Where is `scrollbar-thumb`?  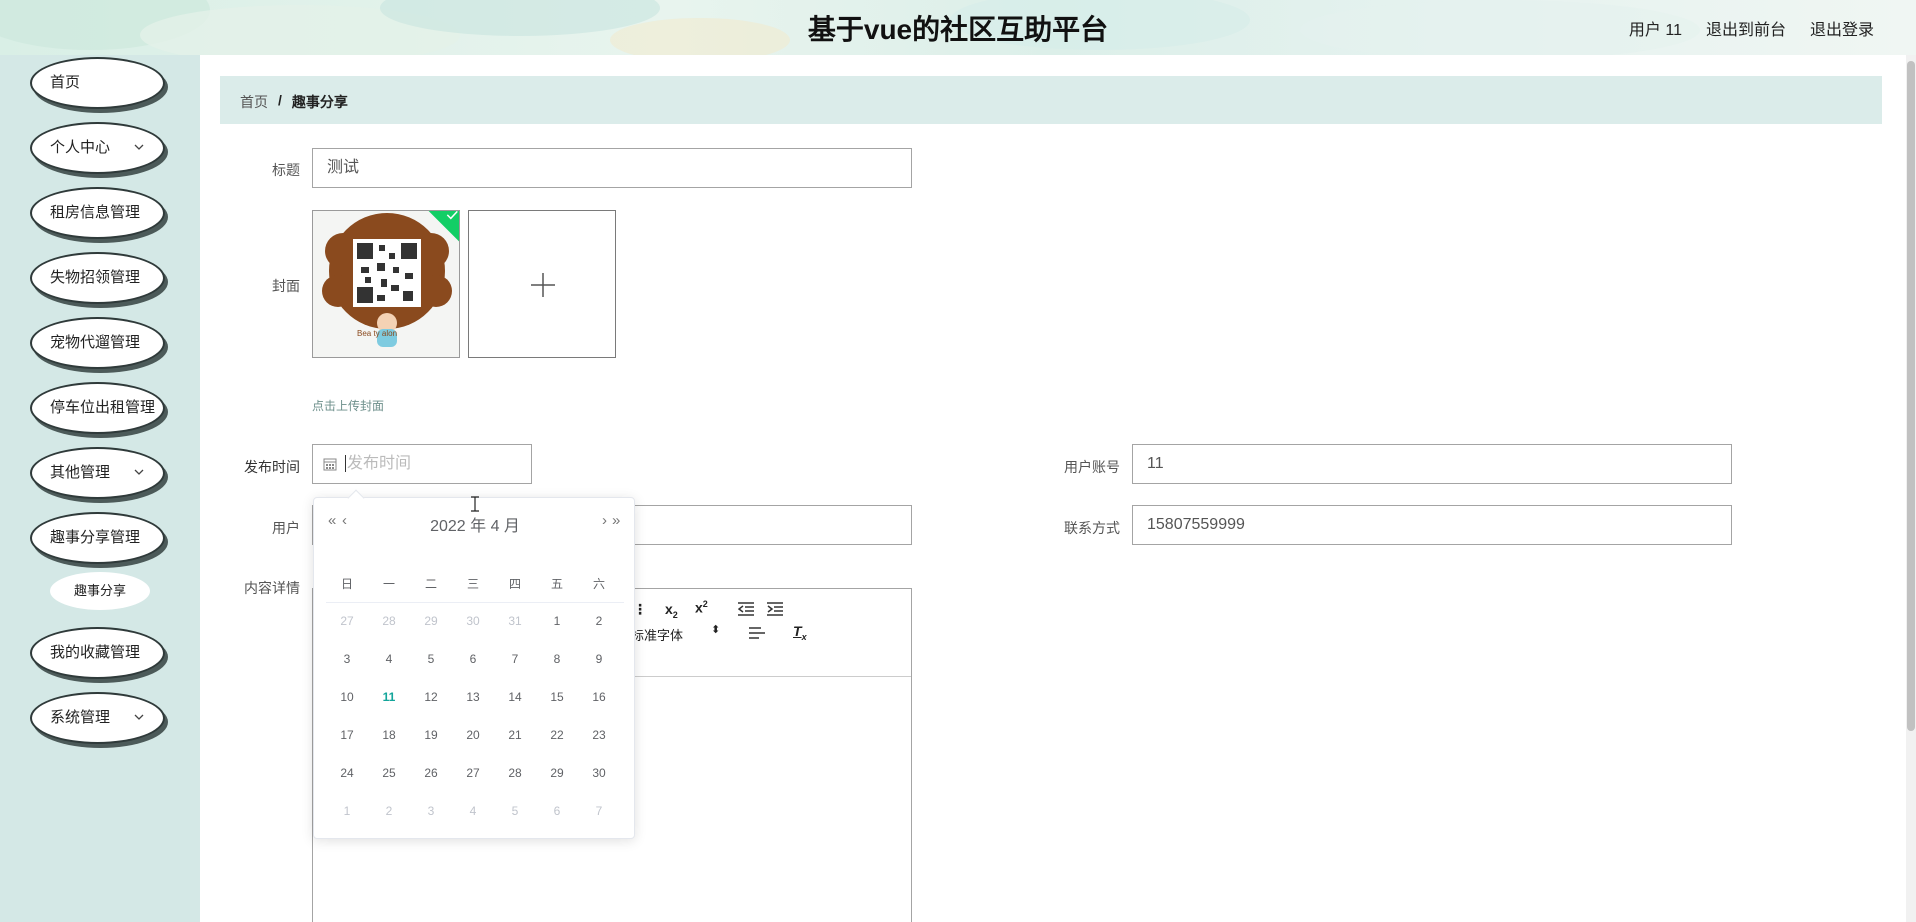 scrollbar-thumb is located at coordinates (1911, 396).